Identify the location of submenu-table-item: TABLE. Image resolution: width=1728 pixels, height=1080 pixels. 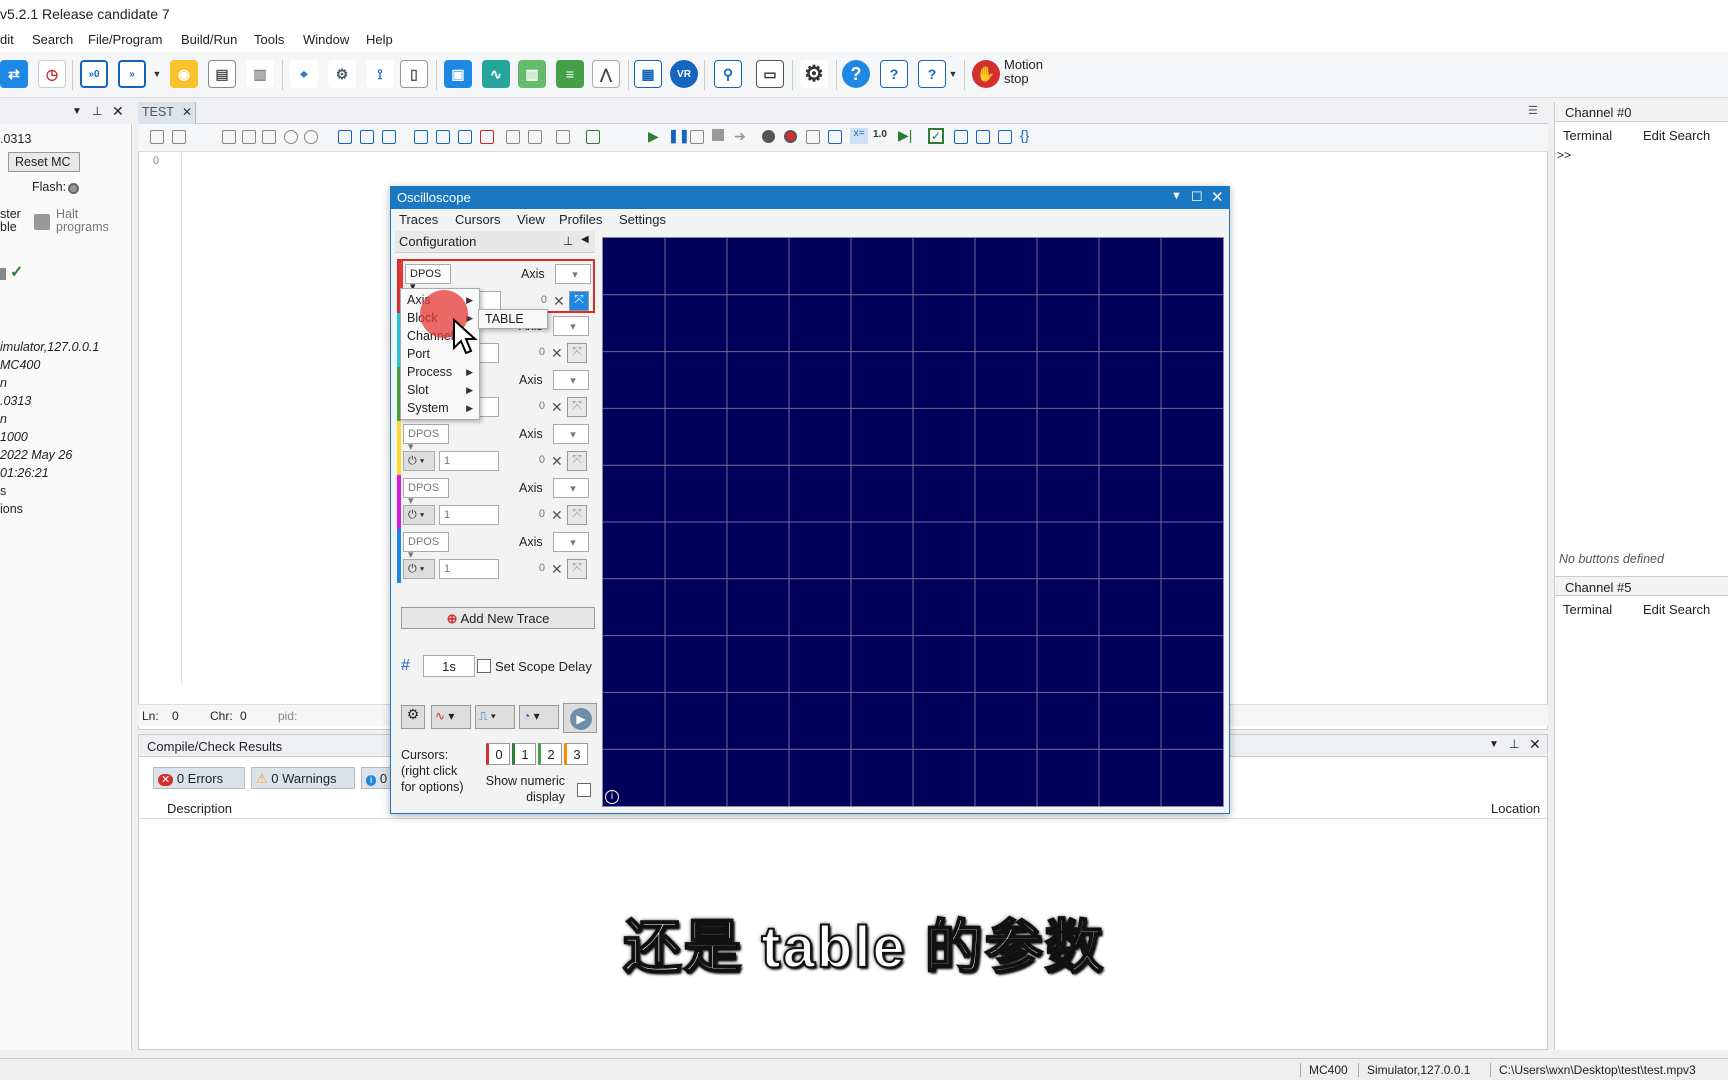
(513, 319).